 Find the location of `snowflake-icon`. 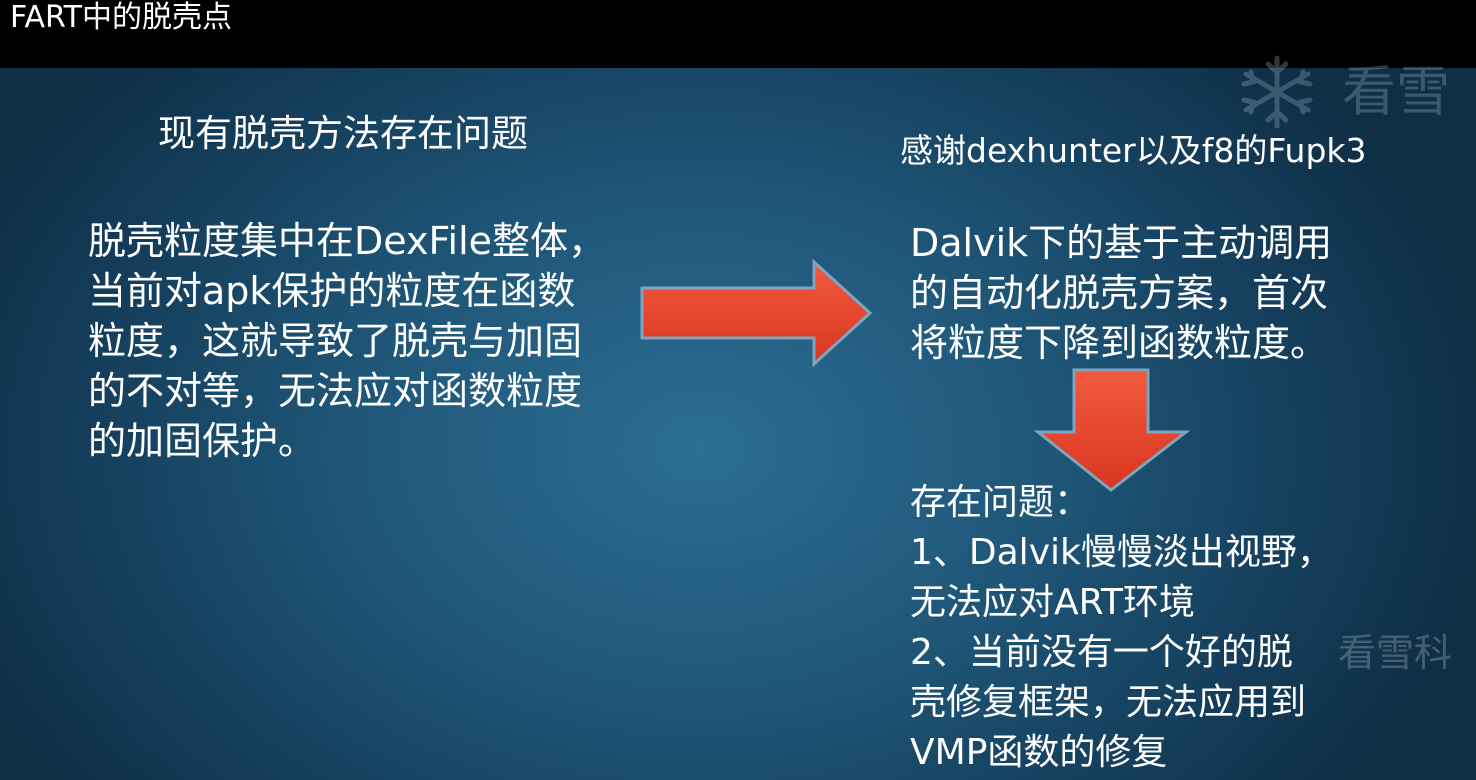

snowflake-icon is located at coordinates (1277, 92).